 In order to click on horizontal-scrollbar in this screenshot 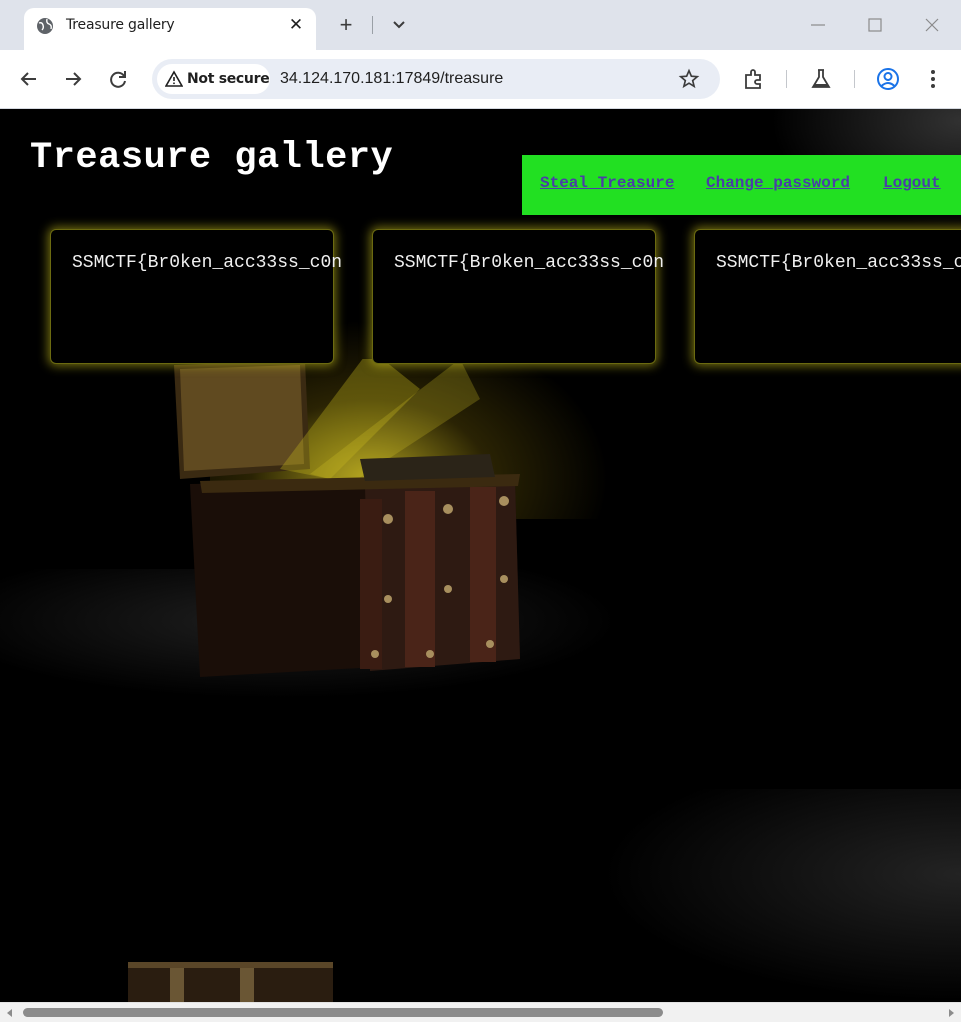, I will do `click(480, 1012)`.